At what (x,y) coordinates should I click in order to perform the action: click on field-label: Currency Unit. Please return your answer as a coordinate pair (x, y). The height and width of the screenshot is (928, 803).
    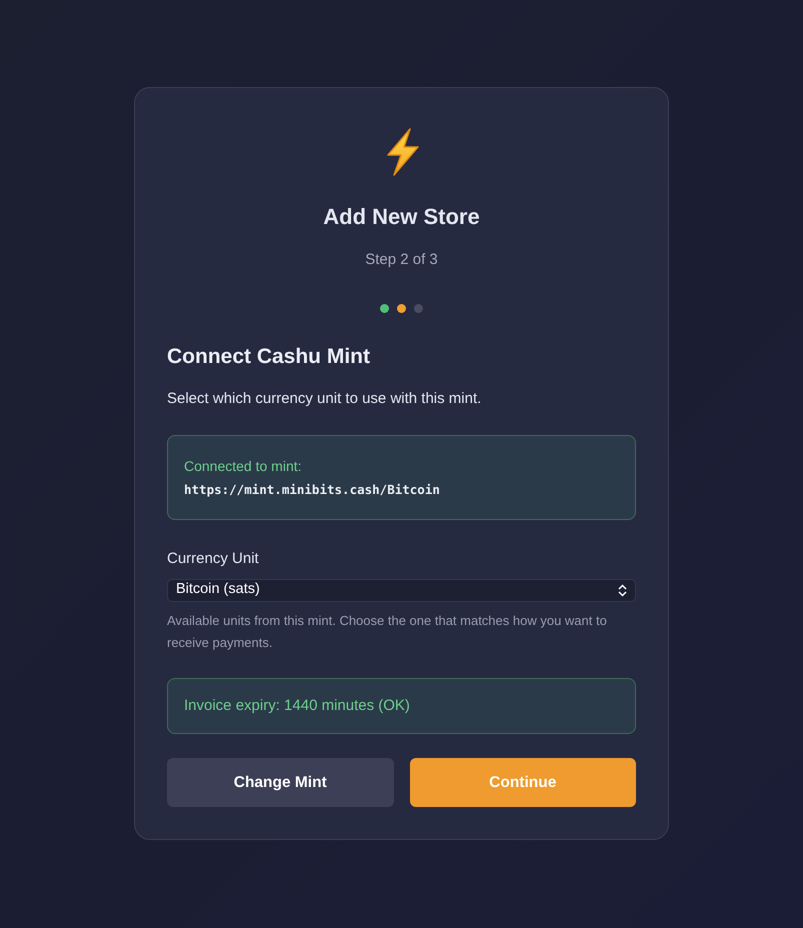
    Looking at the image, I should click on (213, 559).